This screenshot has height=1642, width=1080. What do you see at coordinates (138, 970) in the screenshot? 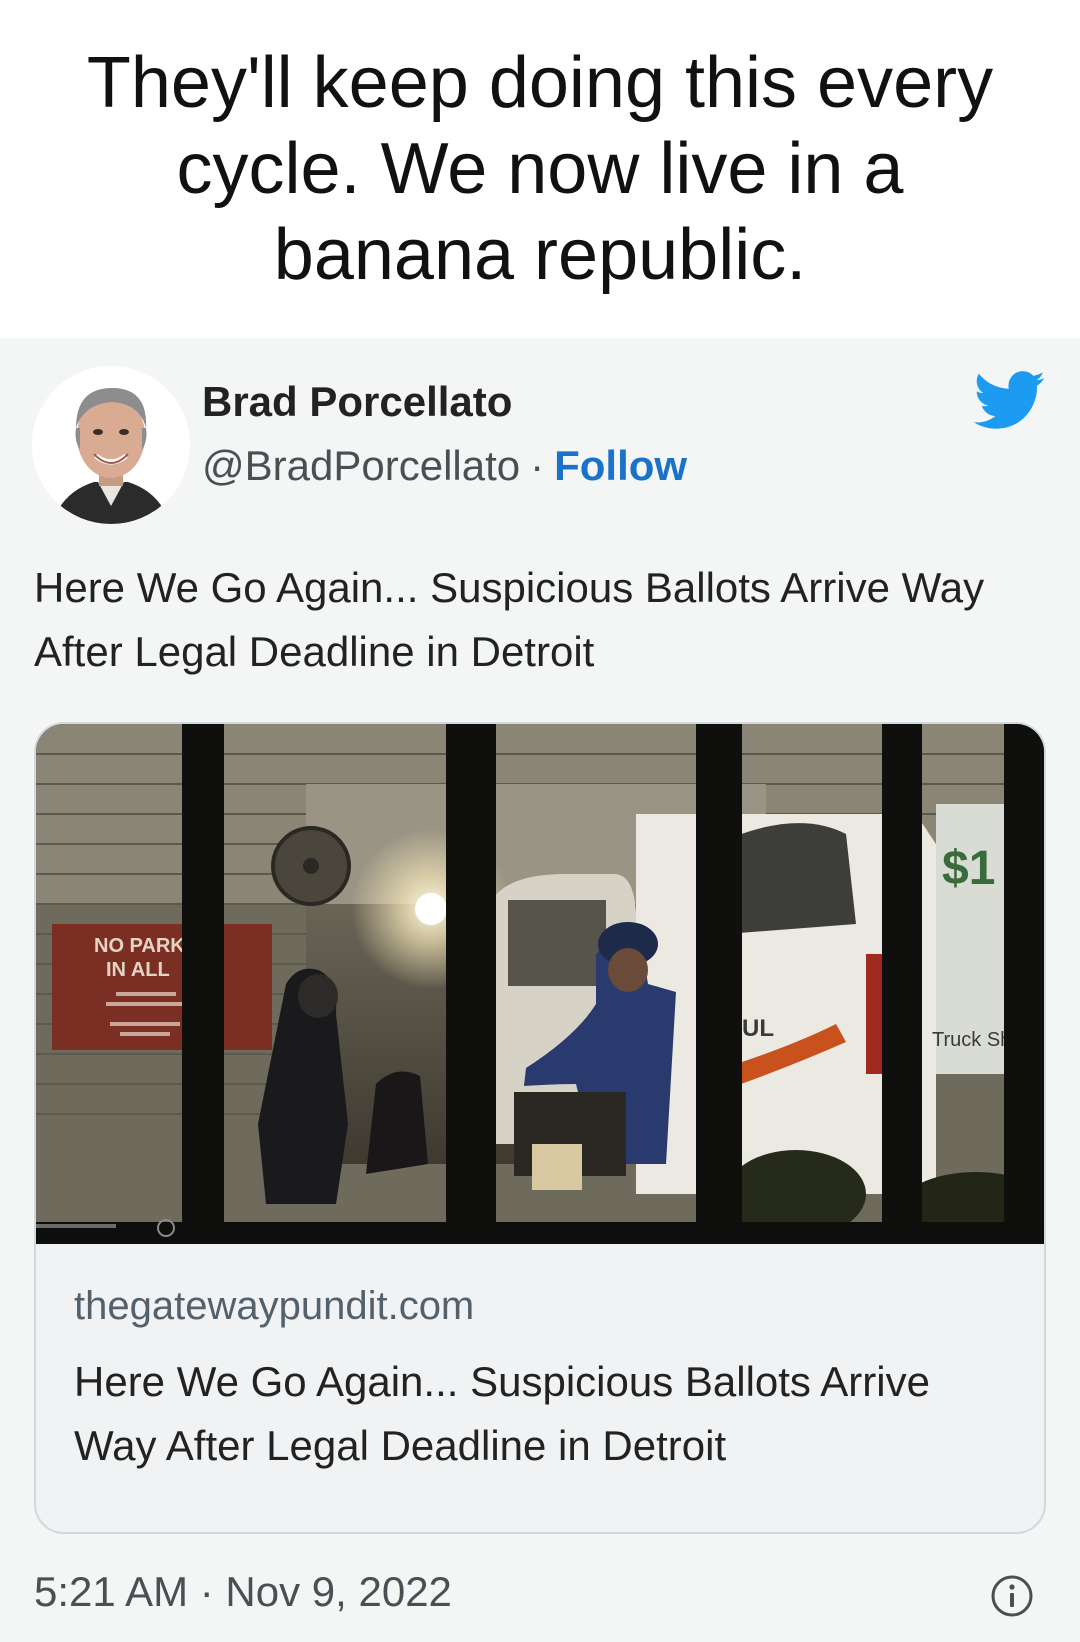
I see `sign-text-2: IN ALL` at bounding box center [138, 970].